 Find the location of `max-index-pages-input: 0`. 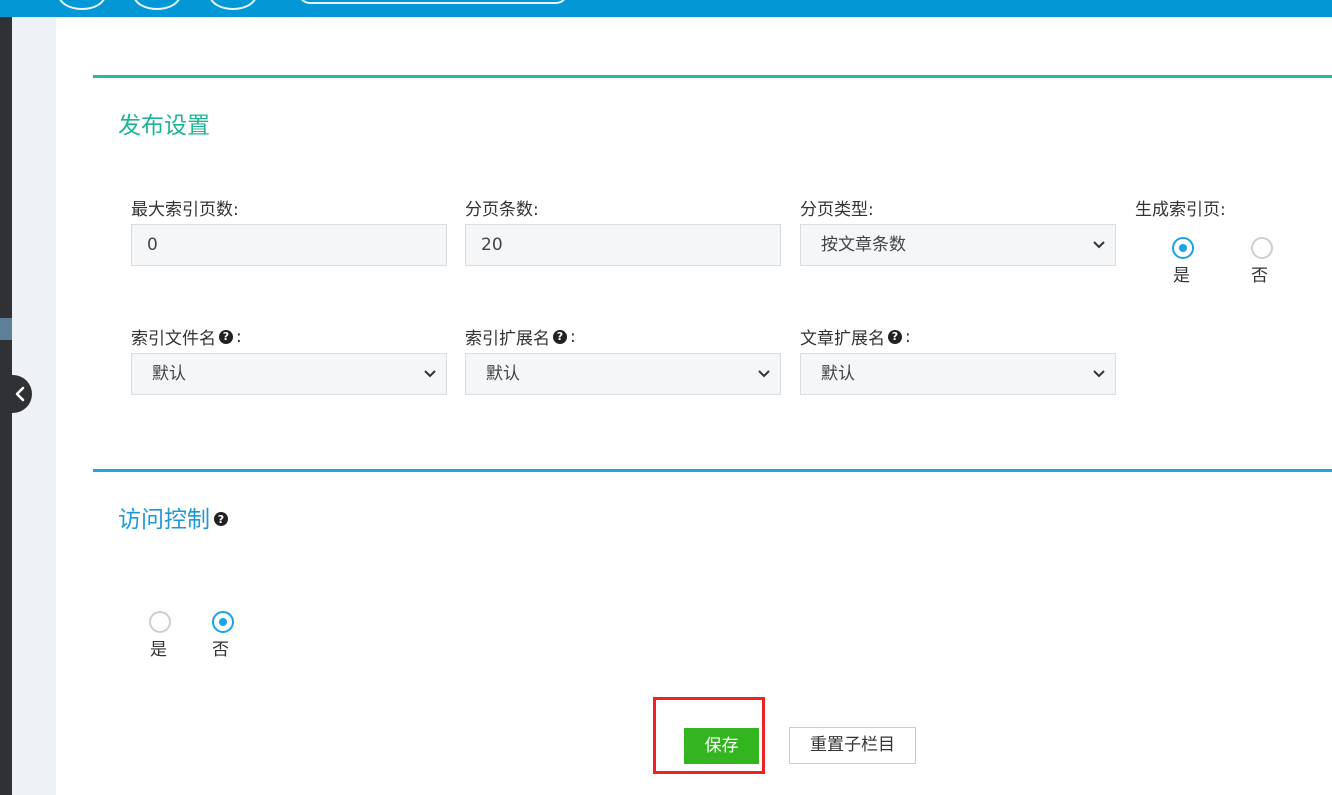

max-index-pages-input: 0 is located at coordinates (289, 245).